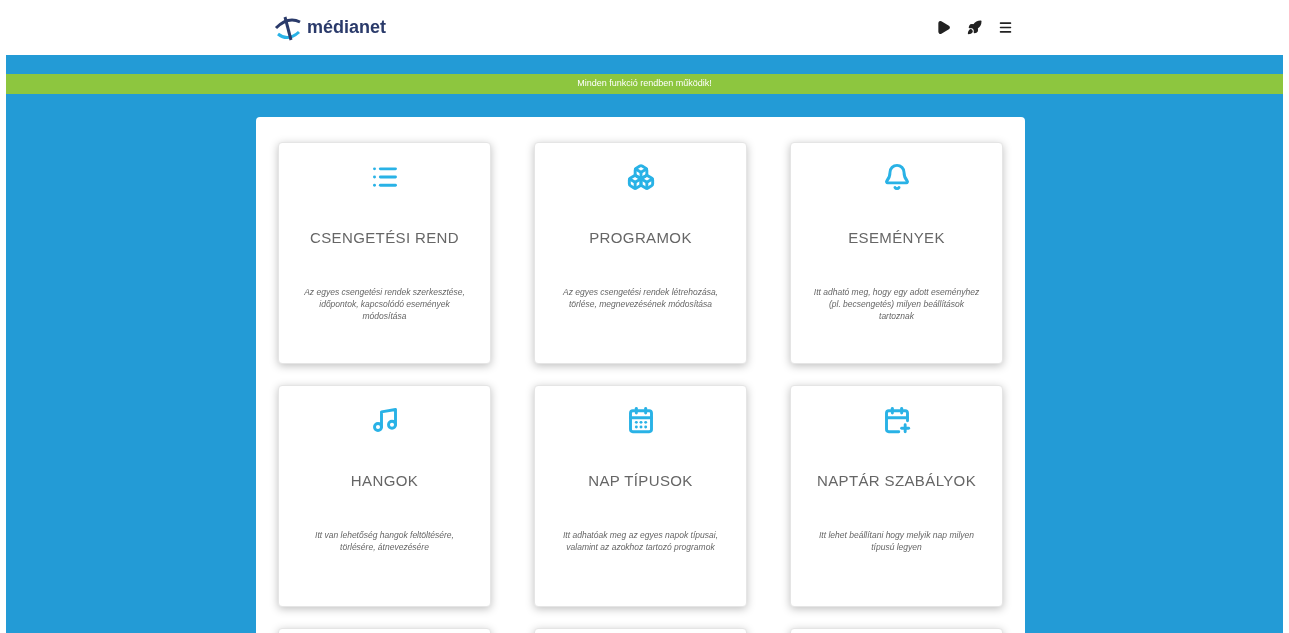 The height and width of the screenshot is (633, 1289). What do you see at coordinates (896, 303) in the screenshot?
I see `card-description: Itt adható meg, hogy egy adott eseményhez (pl. becsengetés) milyen beállítások tartoznak` at bounding box center [896, 303].